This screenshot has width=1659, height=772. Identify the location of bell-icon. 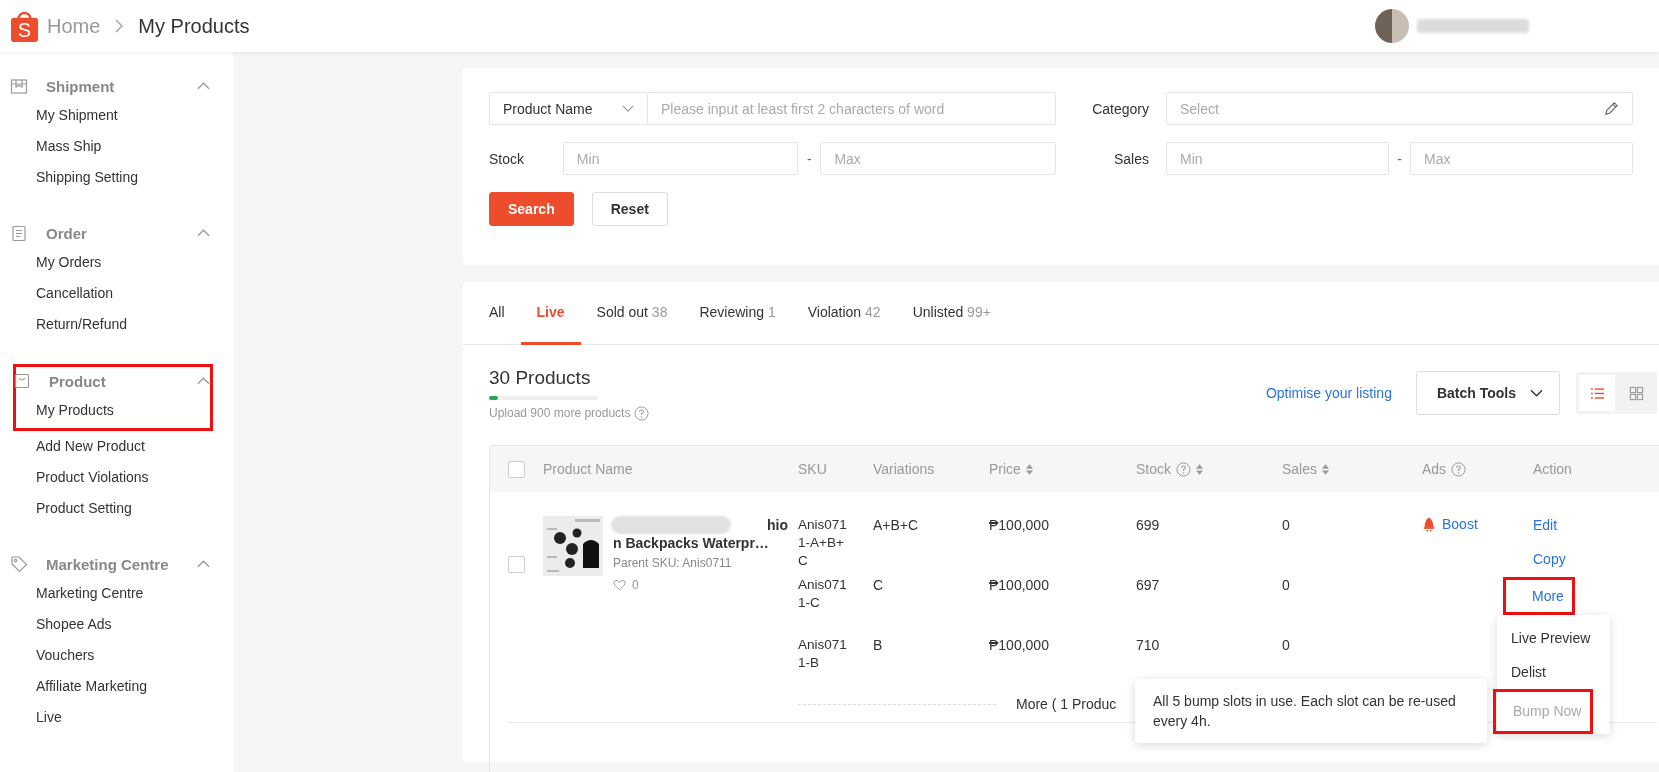
(1429, 524).